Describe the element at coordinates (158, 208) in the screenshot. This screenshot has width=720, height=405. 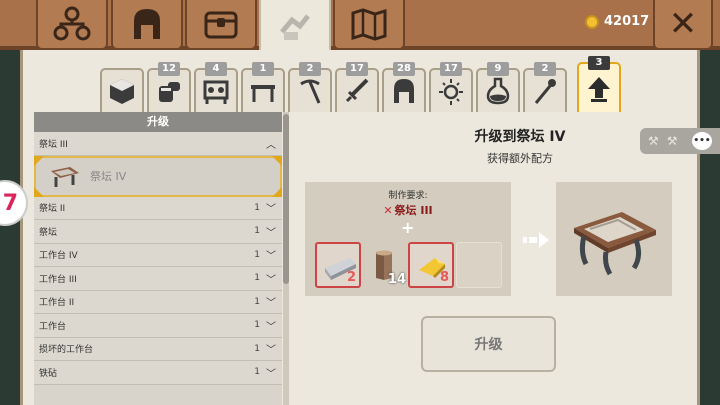
I see `list-item: 祭坛 II 1 ﹀` at that location.